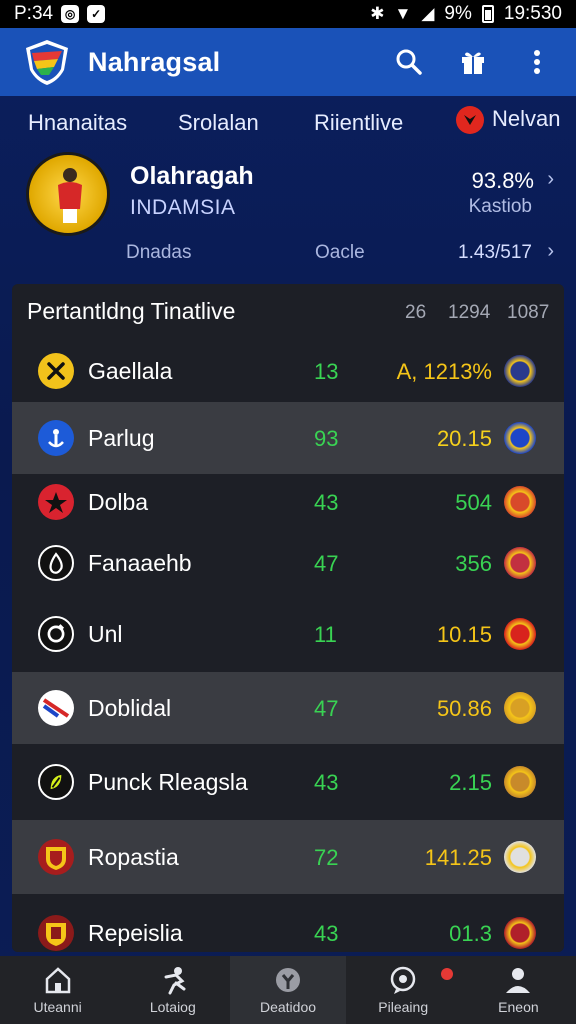 Image resolution: width=576 pixels, height=1024 pixels. Describe the element at coordinates (56, 708) in the screenshot. I see `flag-icon` at that location.